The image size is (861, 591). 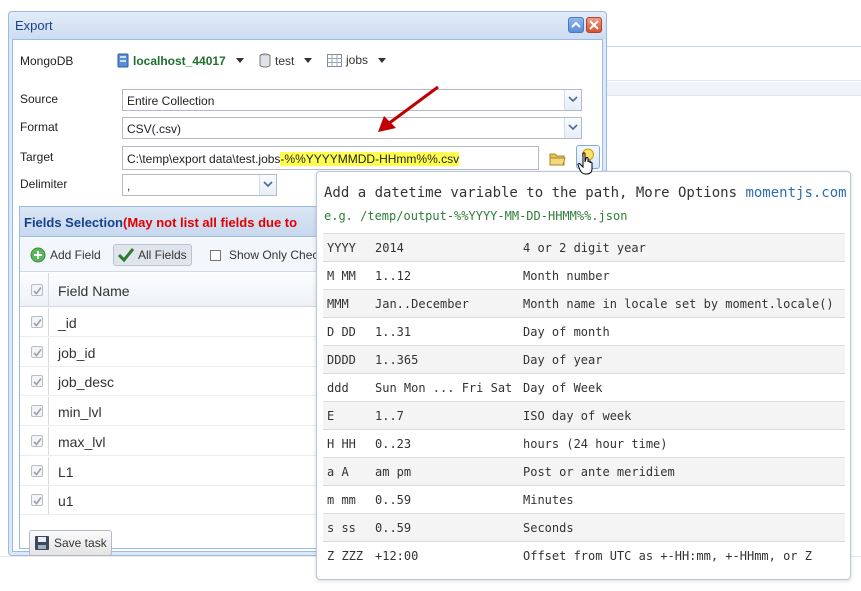 What do you see at coordinates (594, 25) in the screenshot?
I see `close-button` at bounding box center [594, 25].